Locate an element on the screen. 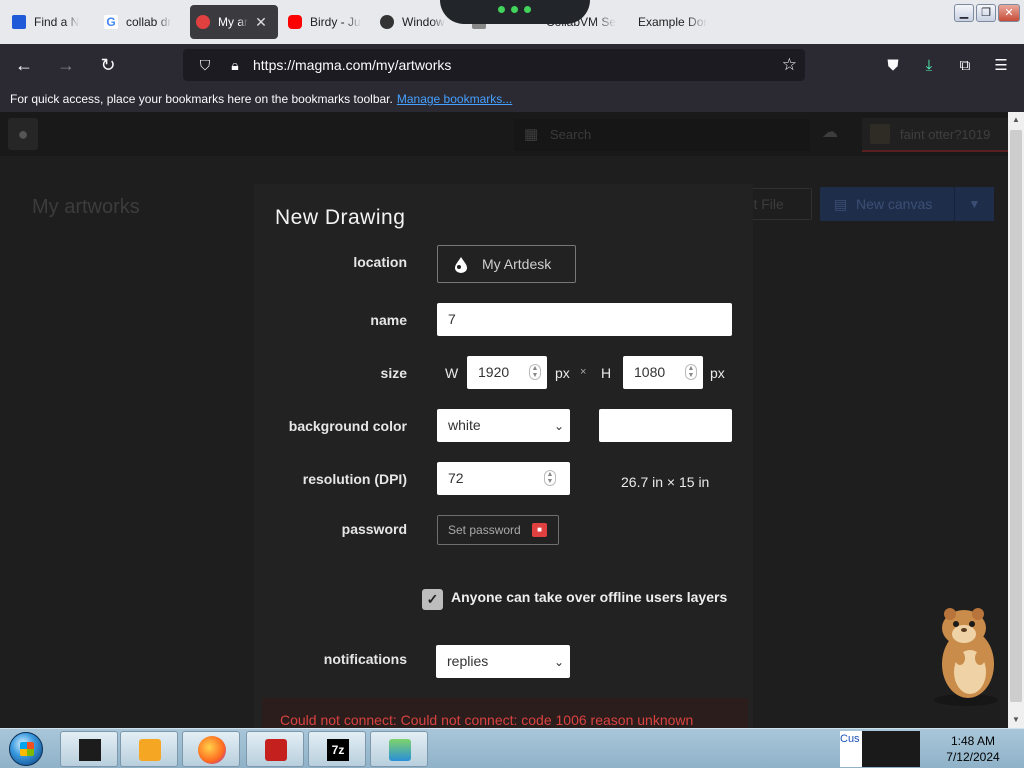 This screenshot has height=768, width=1024. taskbar-installer is located at coordinates (399, 749).